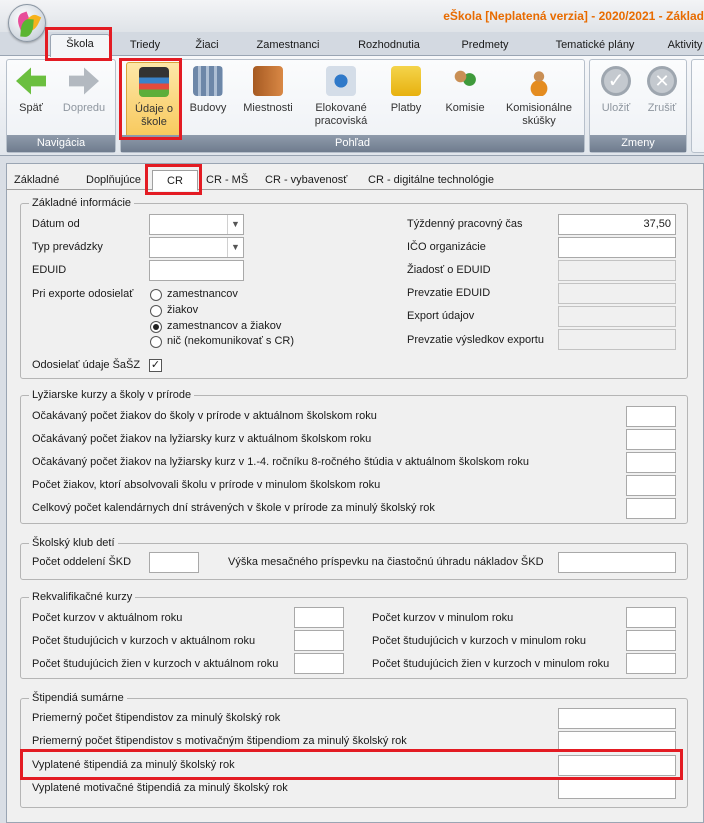 The height and width of the screenshot is (823, 704). Describe the element at coordinates (352, 143) in the screenshot. I see `group-label-pohlad: Pohľad` at that location.